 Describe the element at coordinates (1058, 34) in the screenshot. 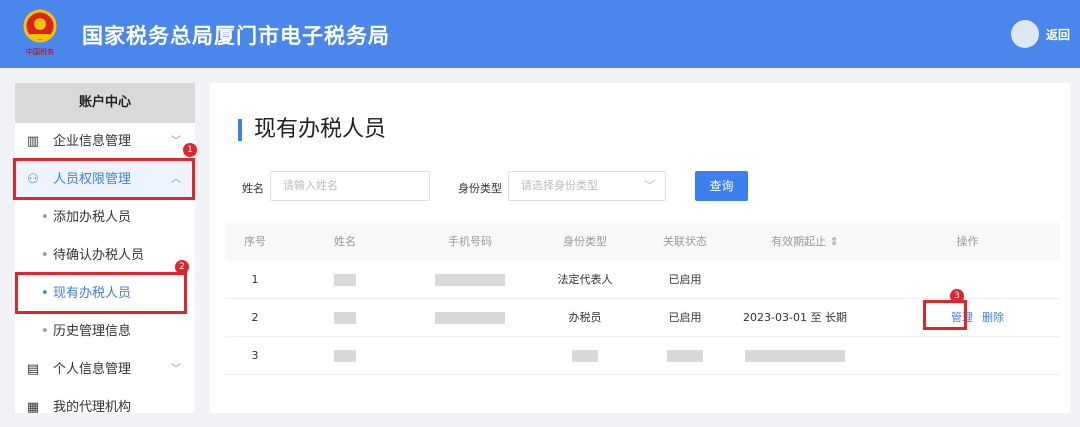

I see `back-link: 返回` at that location.